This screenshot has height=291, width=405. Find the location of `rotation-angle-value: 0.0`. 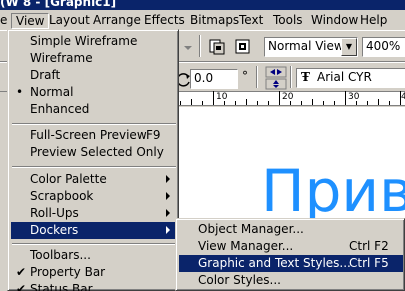

rotation-angle-value: 0.0 is located at coordinates (204, 78).